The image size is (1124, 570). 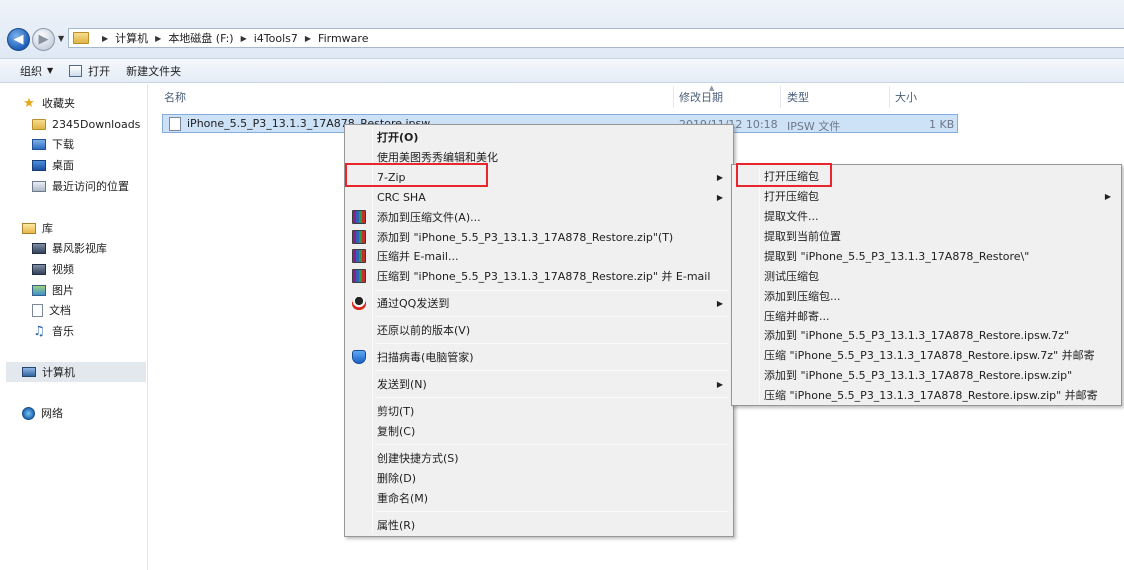 I want to click on column-header-type: 类型, so click(x=798, y=97).